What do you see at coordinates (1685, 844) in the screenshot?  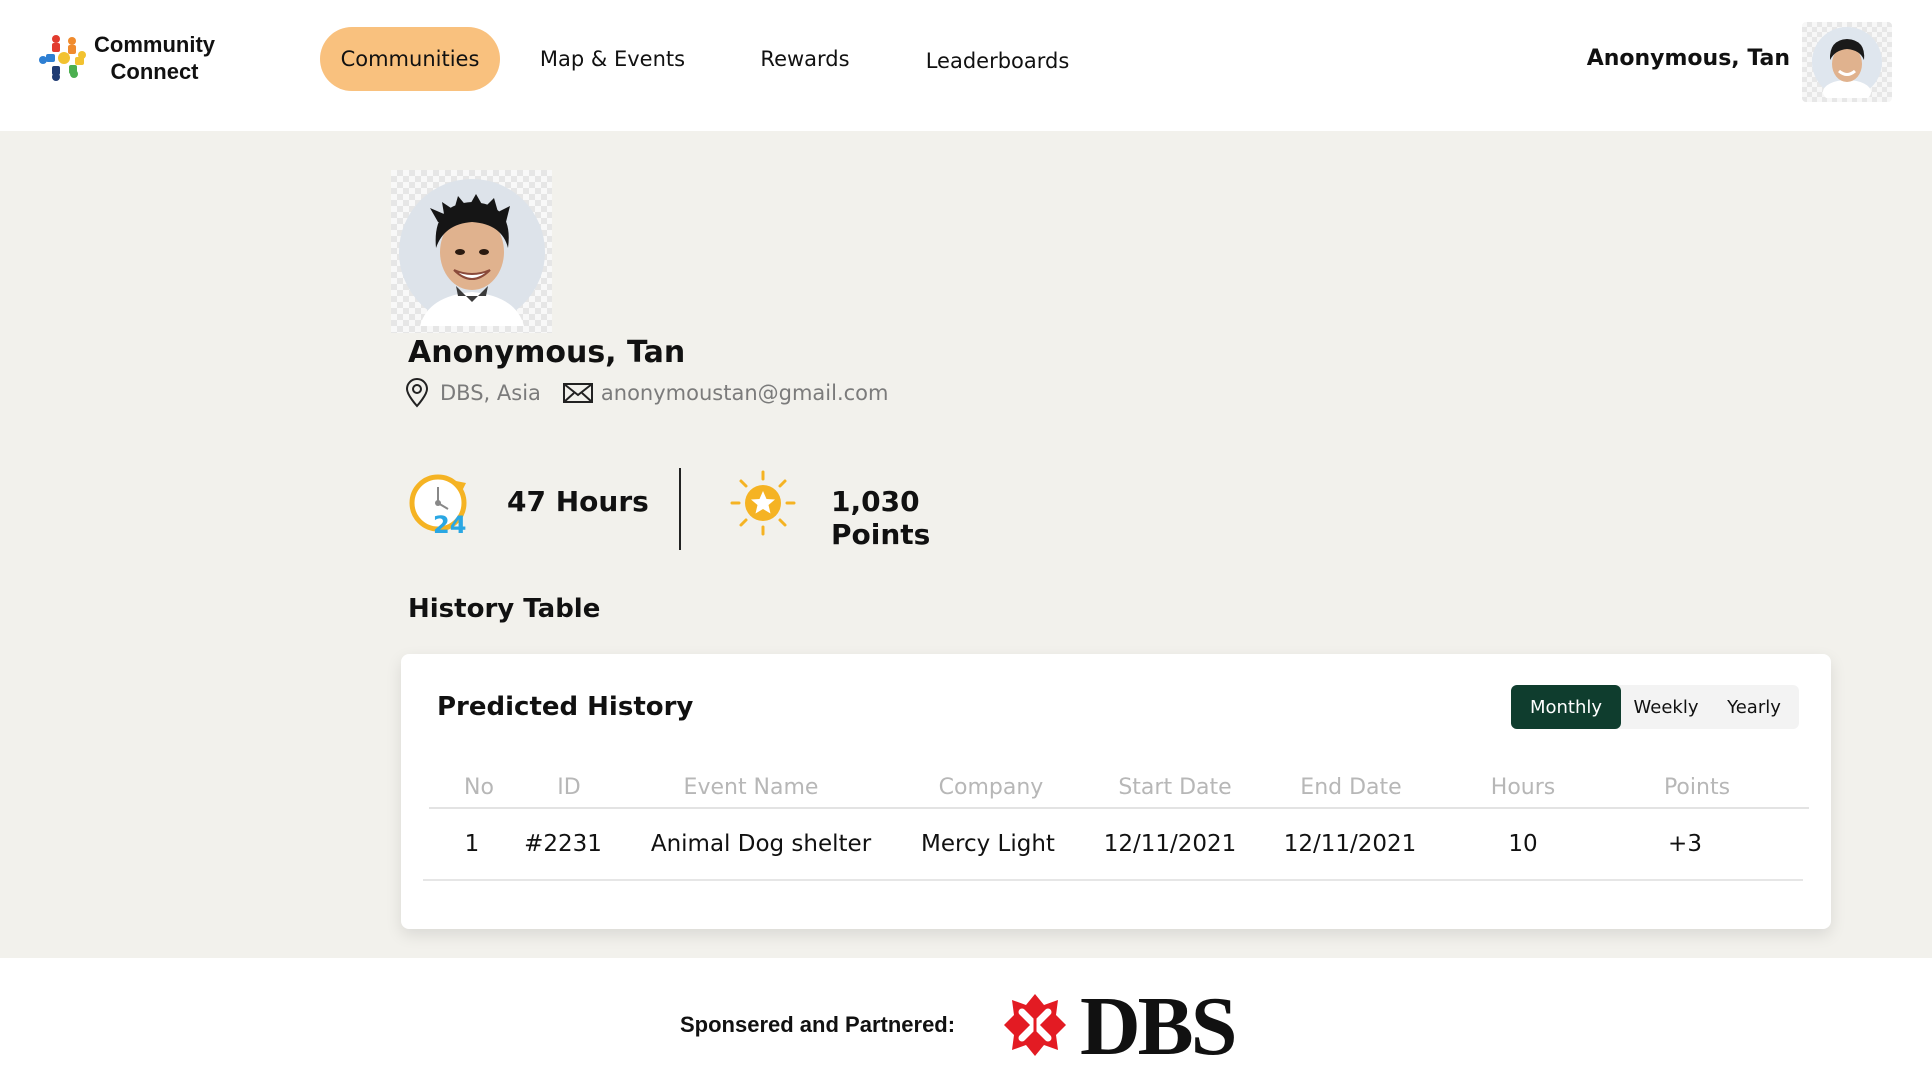 I see `cell-points: +3` at bounding box center [1685, 844].